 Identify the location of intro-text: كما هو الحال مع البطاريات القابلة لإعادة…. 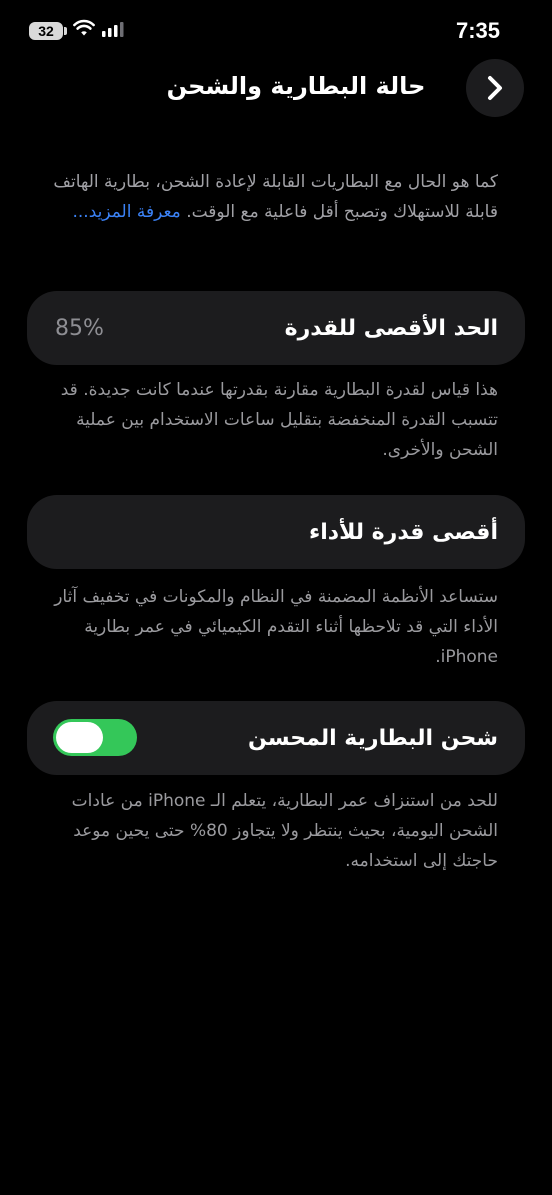
(267, 197).